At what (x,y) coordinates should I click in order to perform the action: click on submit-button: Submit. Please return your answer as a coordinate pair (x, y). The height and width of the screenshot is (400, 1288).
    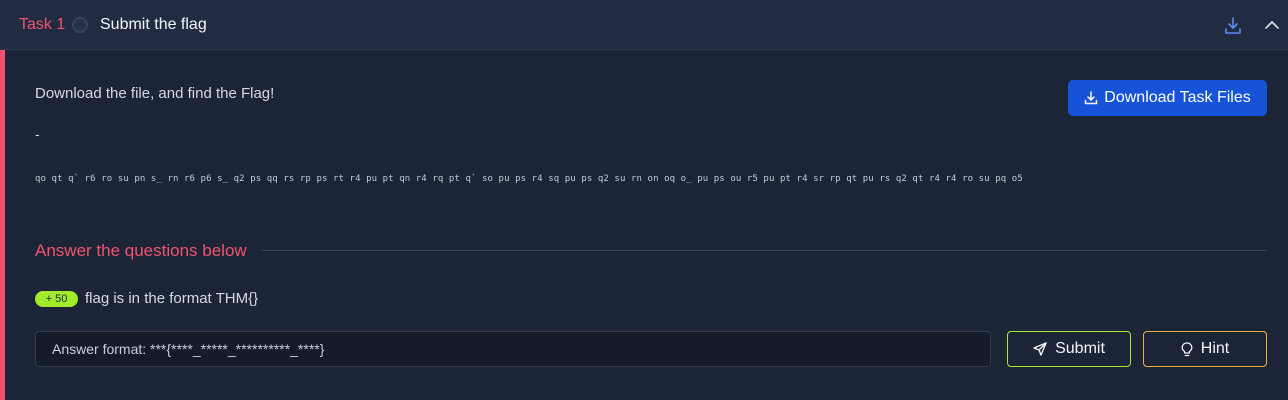
    Looking at the image, I should click on (1069, 349).